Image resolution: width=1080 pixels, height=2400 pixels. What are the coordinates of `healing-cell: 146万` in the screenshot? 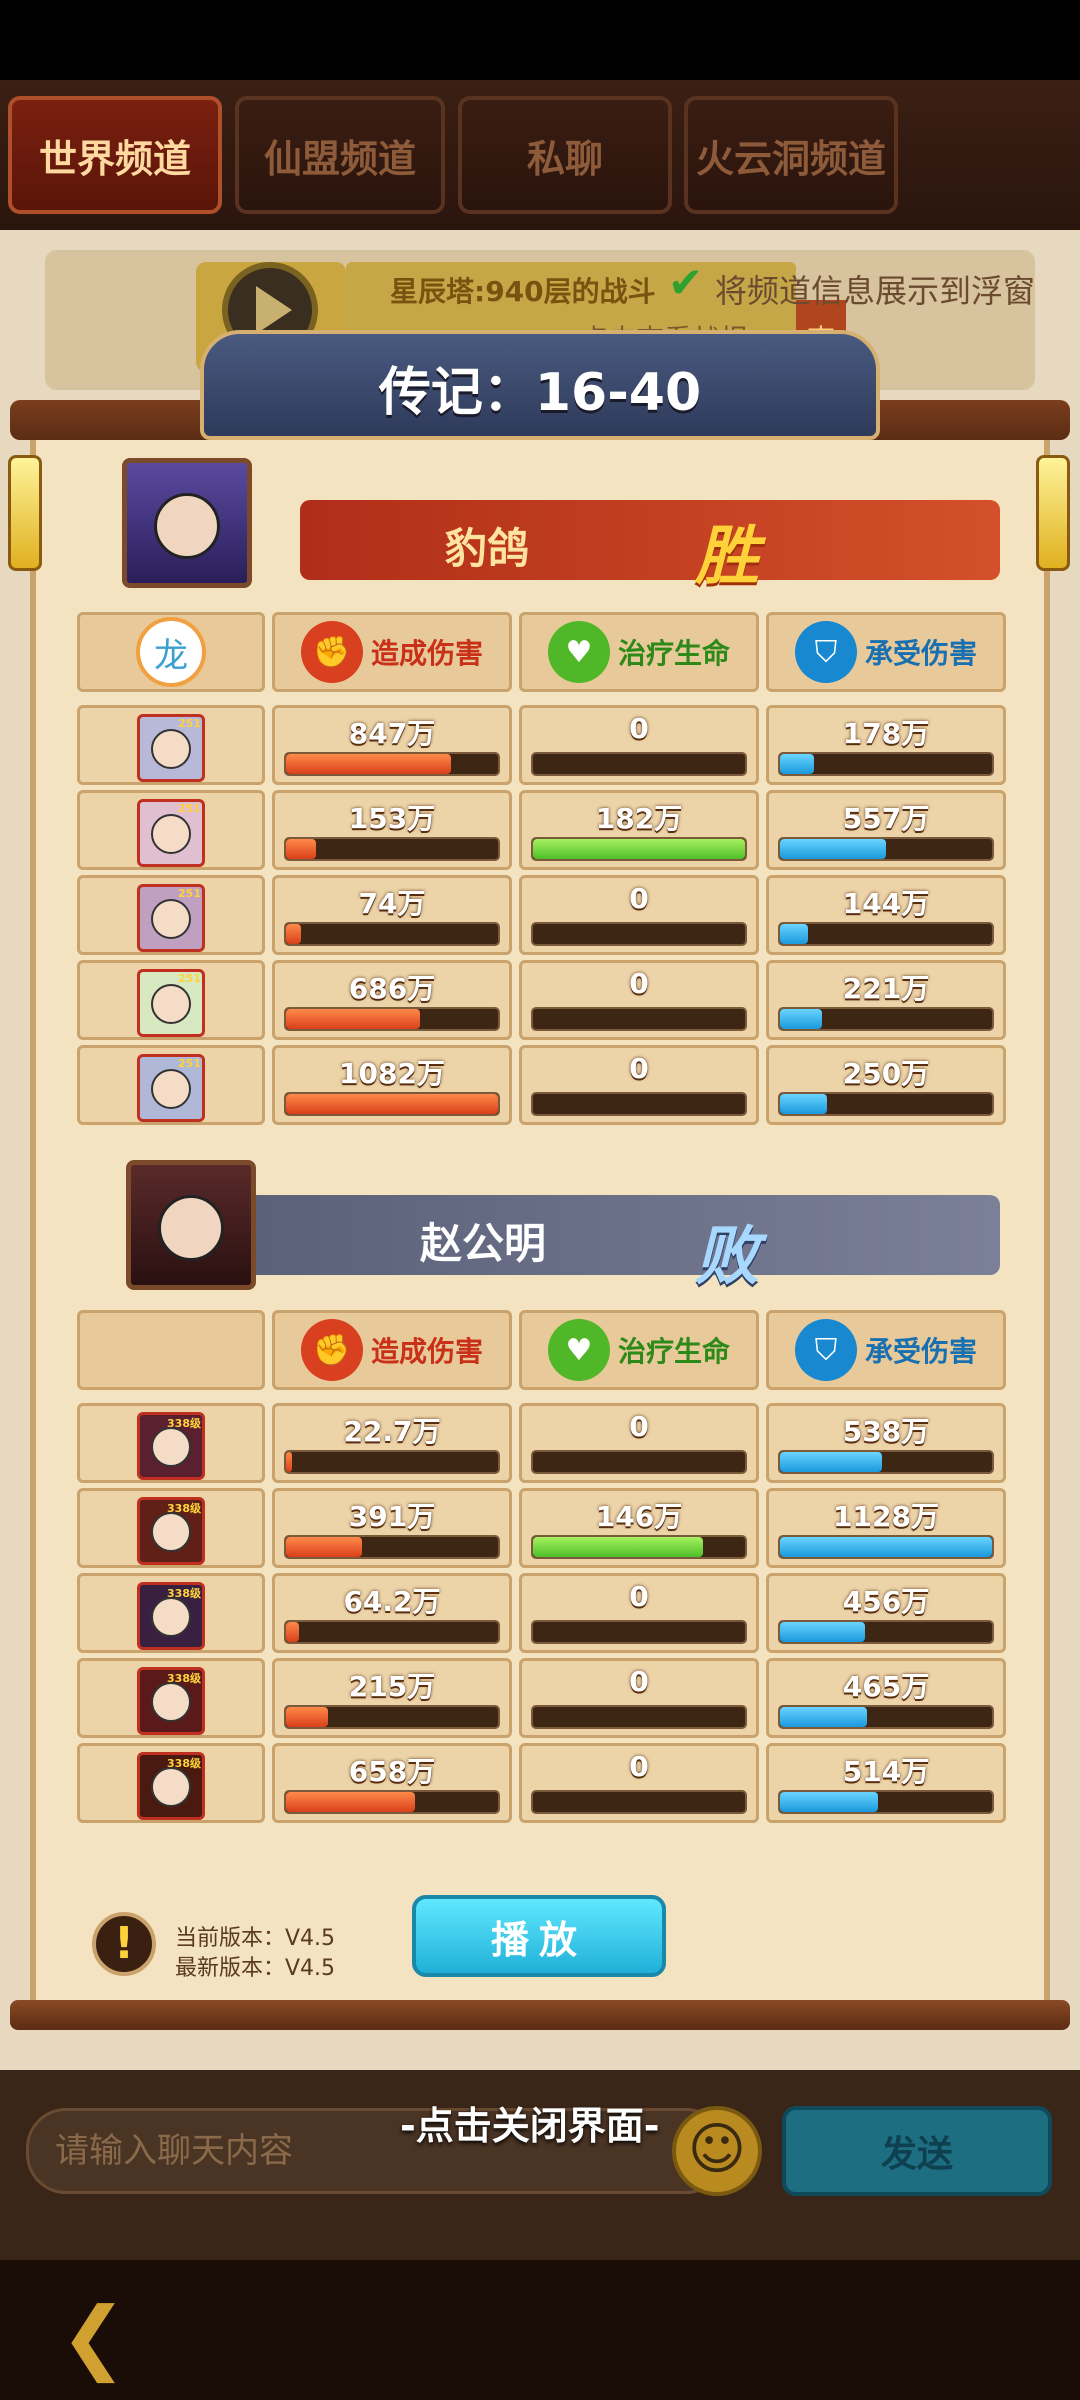 It's located at (639, 1528).